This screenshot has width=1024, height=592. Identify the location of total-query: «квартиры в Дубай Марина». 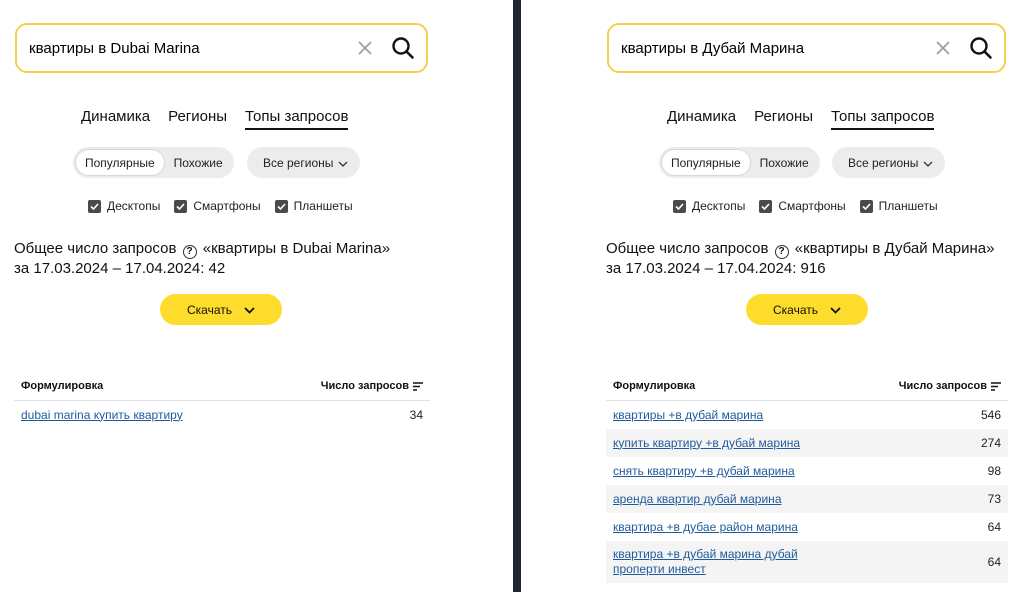
(894, 248).